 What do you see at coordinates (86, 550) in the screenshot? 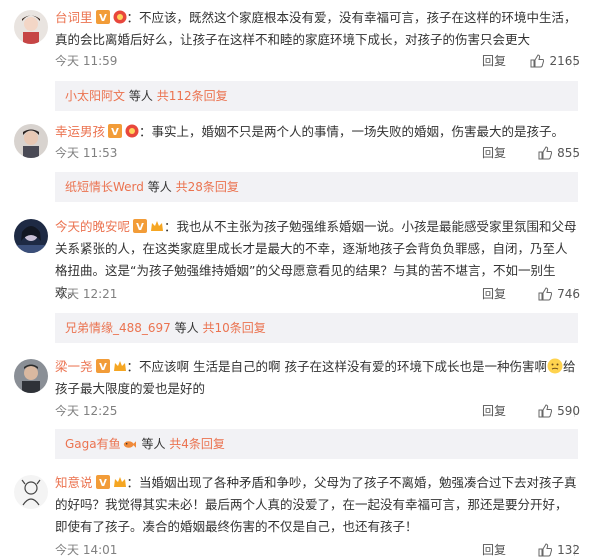
I see `timestamp: 今天 14:01` at bounding box center [86, 550].